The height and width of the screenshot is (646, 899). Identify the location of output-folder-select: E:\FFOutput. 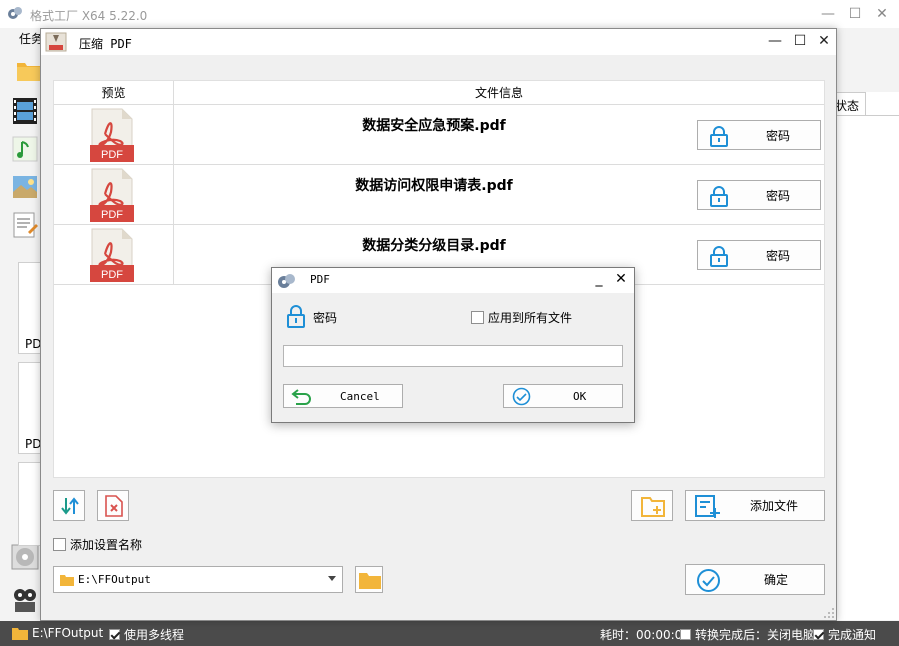
(198, 579).